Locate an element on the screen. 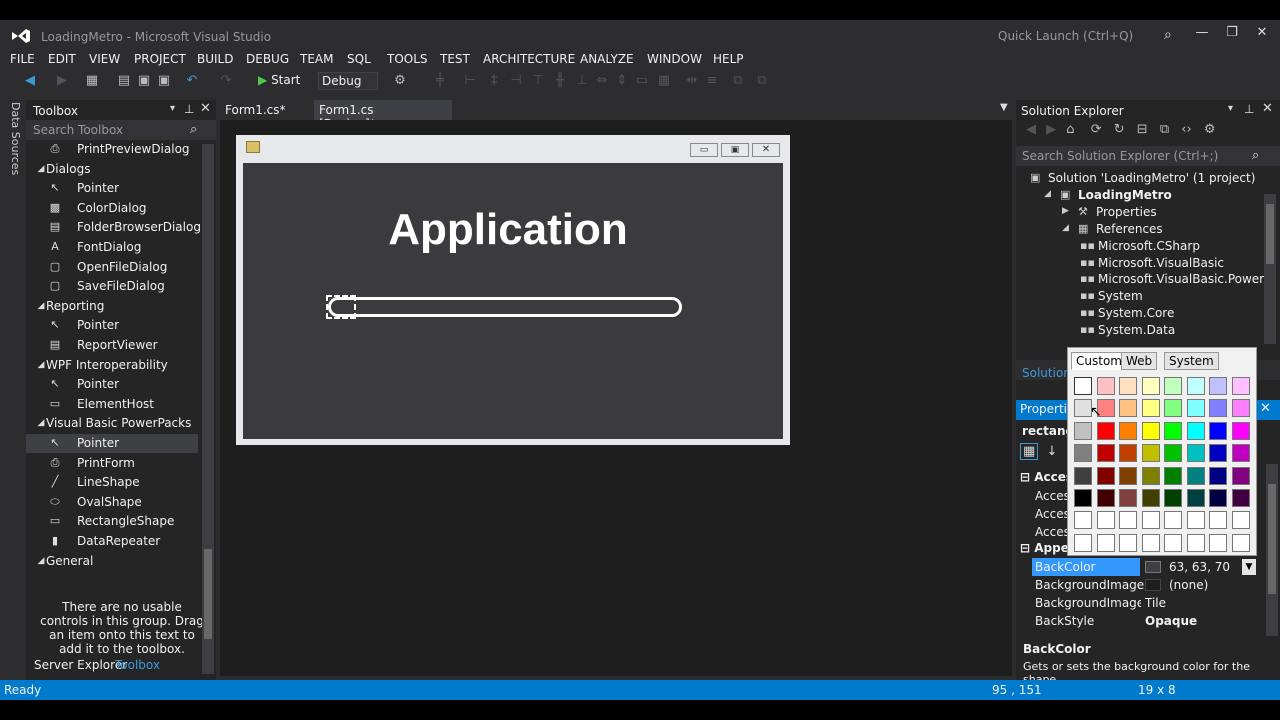  menu-test: TEST is located at coordinates (455, 59).